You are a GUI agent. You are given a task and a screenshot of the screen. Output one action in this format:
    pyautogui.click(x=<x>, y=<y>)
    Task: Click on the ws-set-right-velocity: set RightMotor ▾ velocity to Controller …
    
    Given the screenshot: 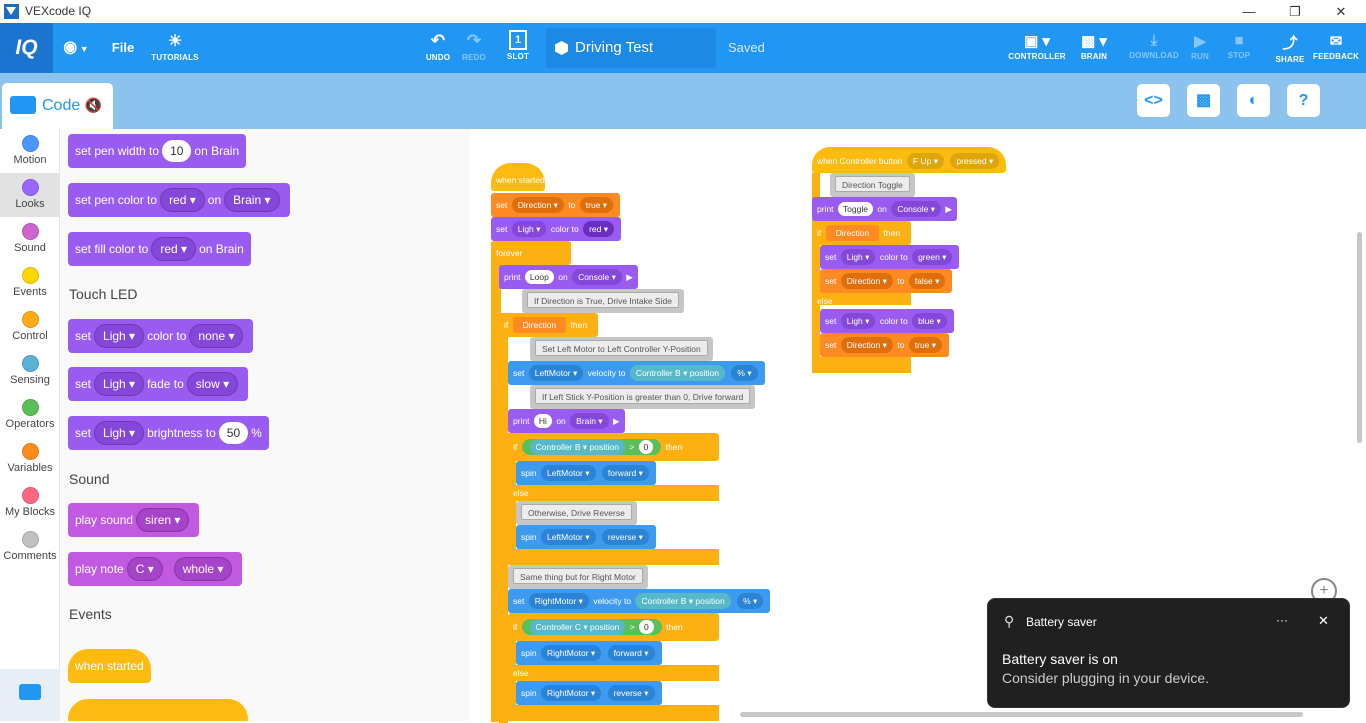 What is the action you would take?
    pyautogui.click(x=639, y=601)
    